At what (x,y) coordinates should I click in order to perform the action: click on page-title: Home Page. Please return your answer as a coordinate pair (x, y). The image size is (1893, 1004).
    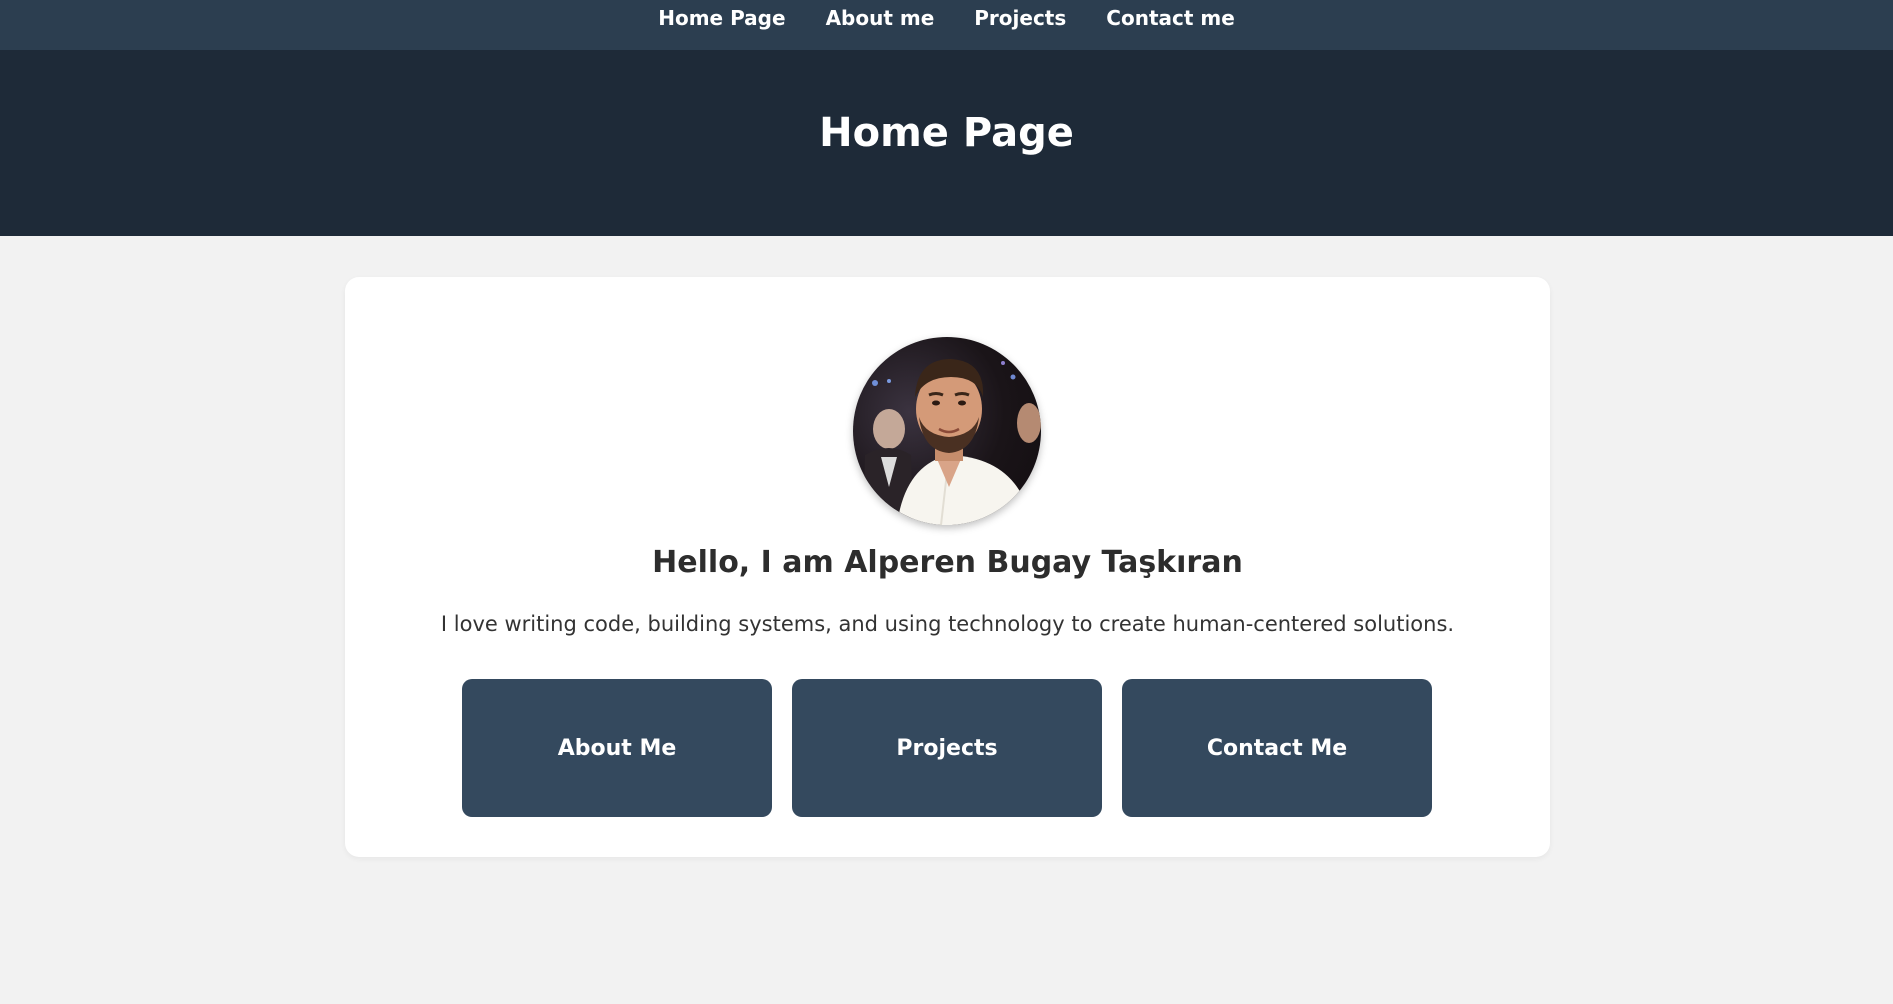
    Looking at the image, I should click on (946, 133).